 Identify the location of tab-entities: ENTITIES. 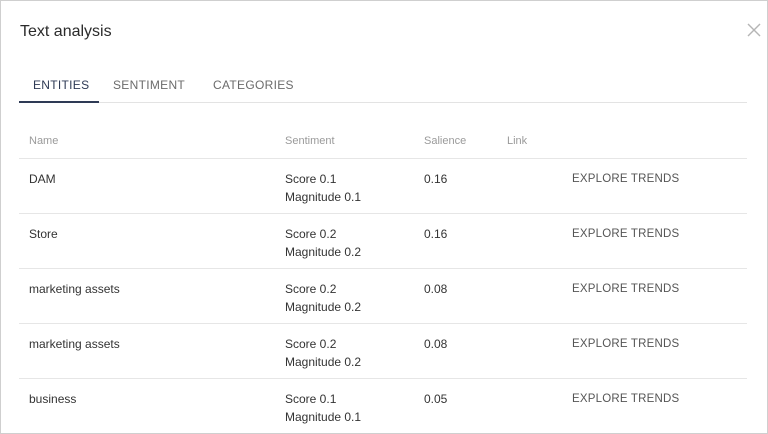
(59, 87).